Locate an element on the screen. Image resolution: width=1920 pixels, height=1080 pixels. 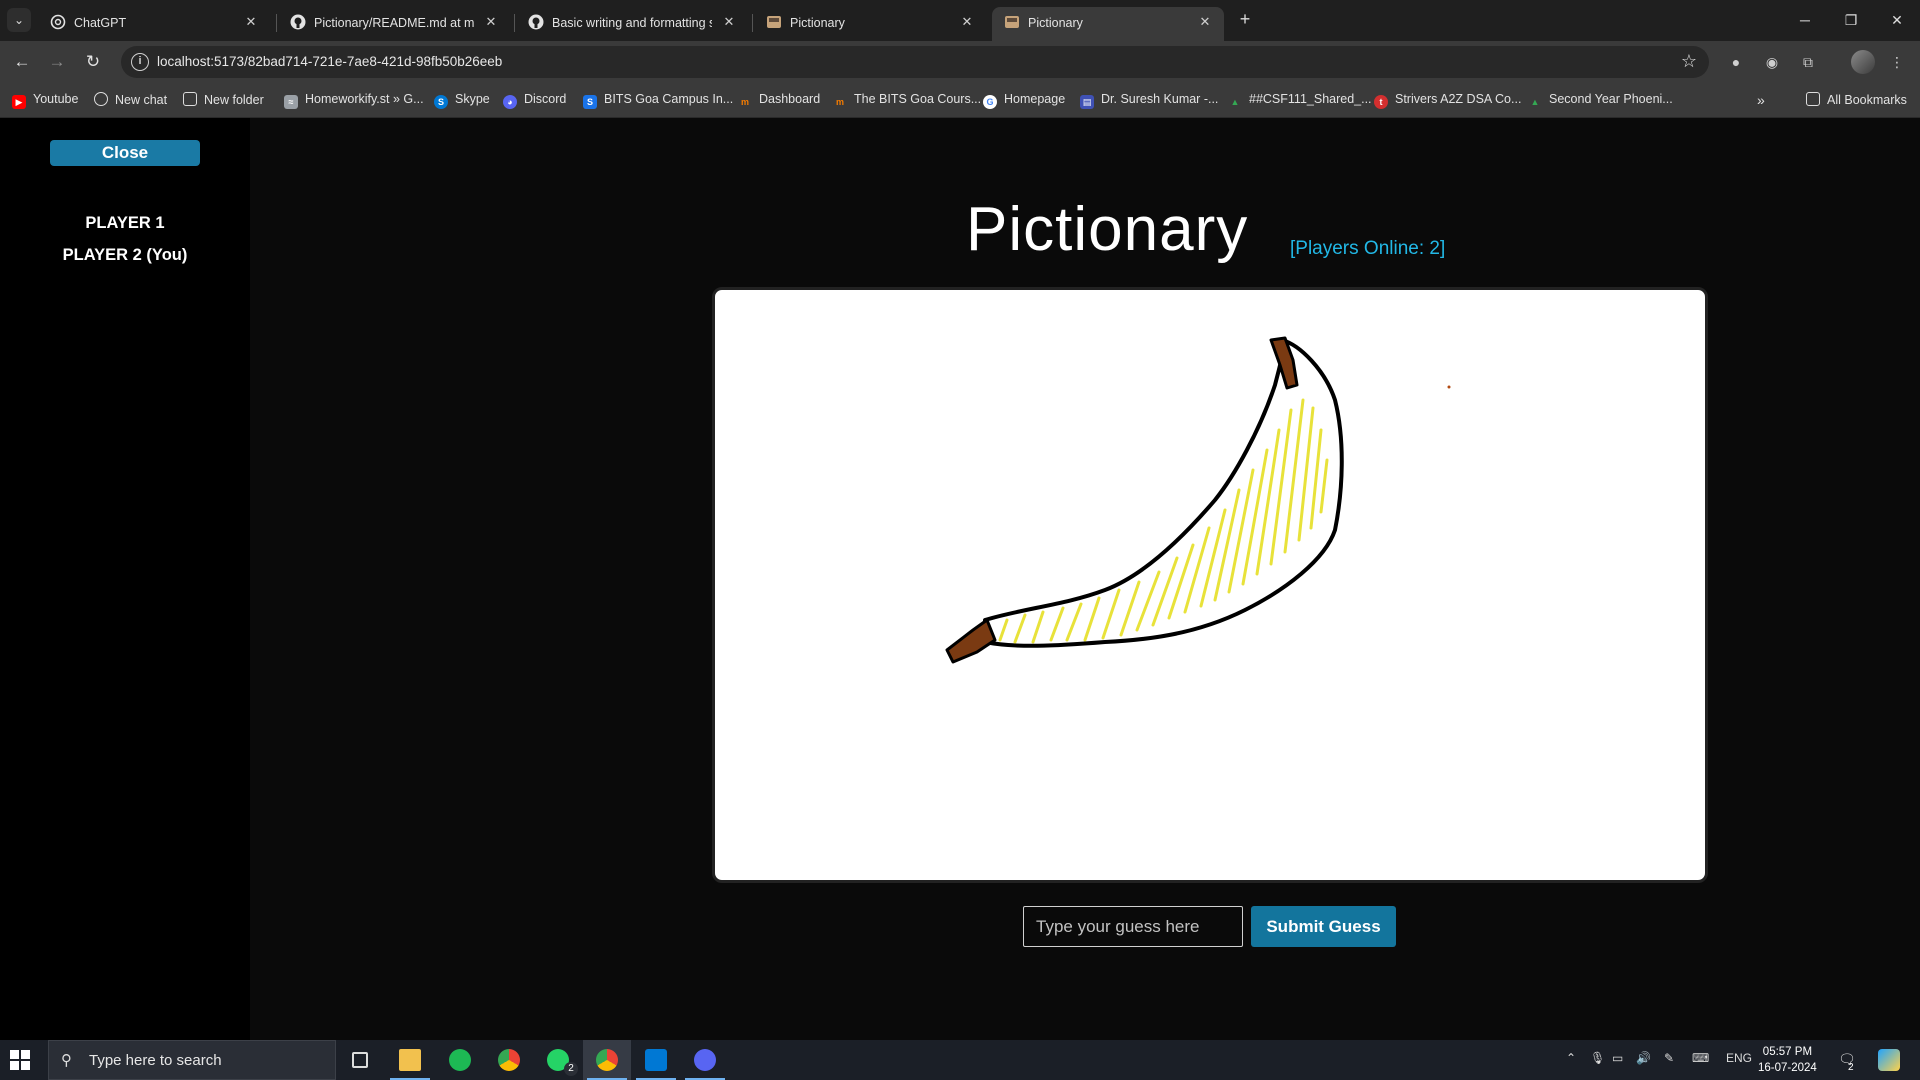
chrome-button is located at coordinates (509, 1060).